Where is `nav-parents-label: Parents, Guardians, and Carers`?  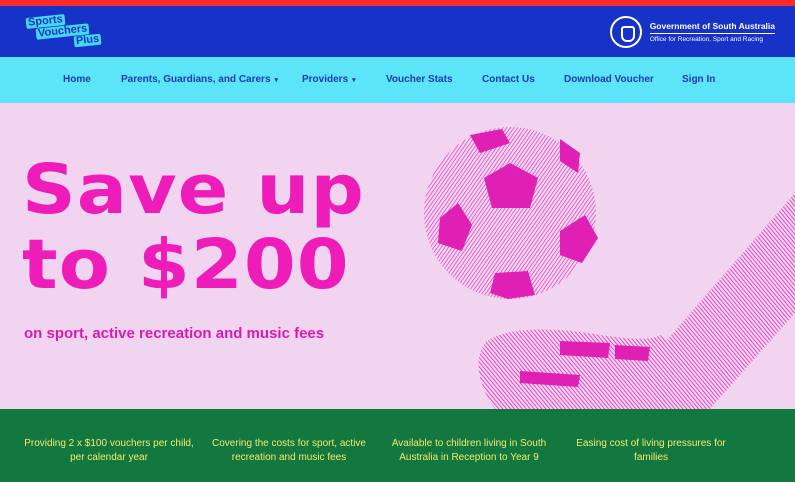 nav-parents-label: Parents, Guardians, and Carers is located at coordinates (196, 79).